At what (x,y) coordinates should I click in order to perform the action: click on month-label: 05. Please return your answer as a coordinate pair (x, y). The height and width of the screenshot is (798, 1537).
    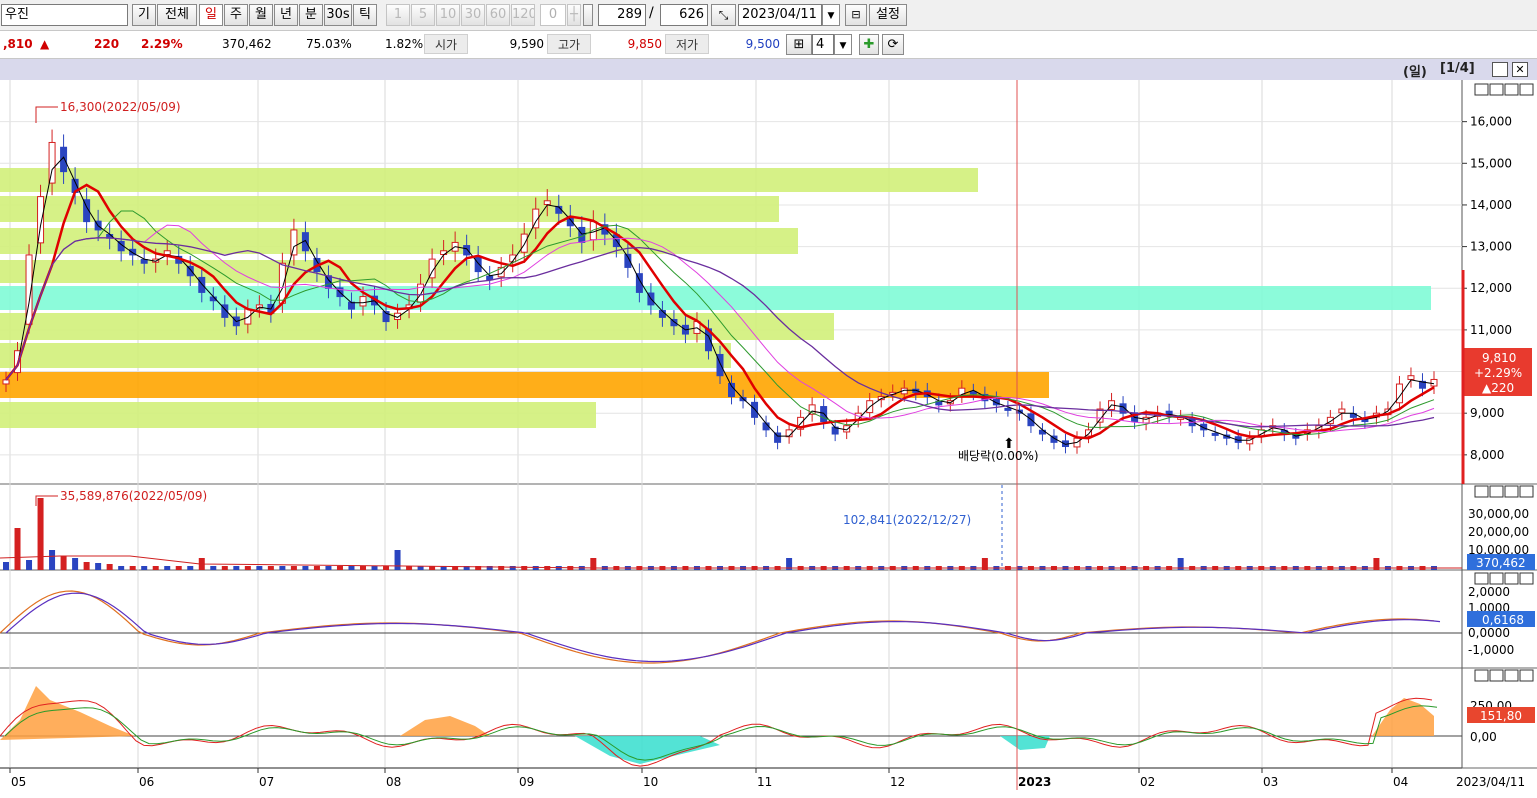
    Looking at the image, I should click on (18, 782).